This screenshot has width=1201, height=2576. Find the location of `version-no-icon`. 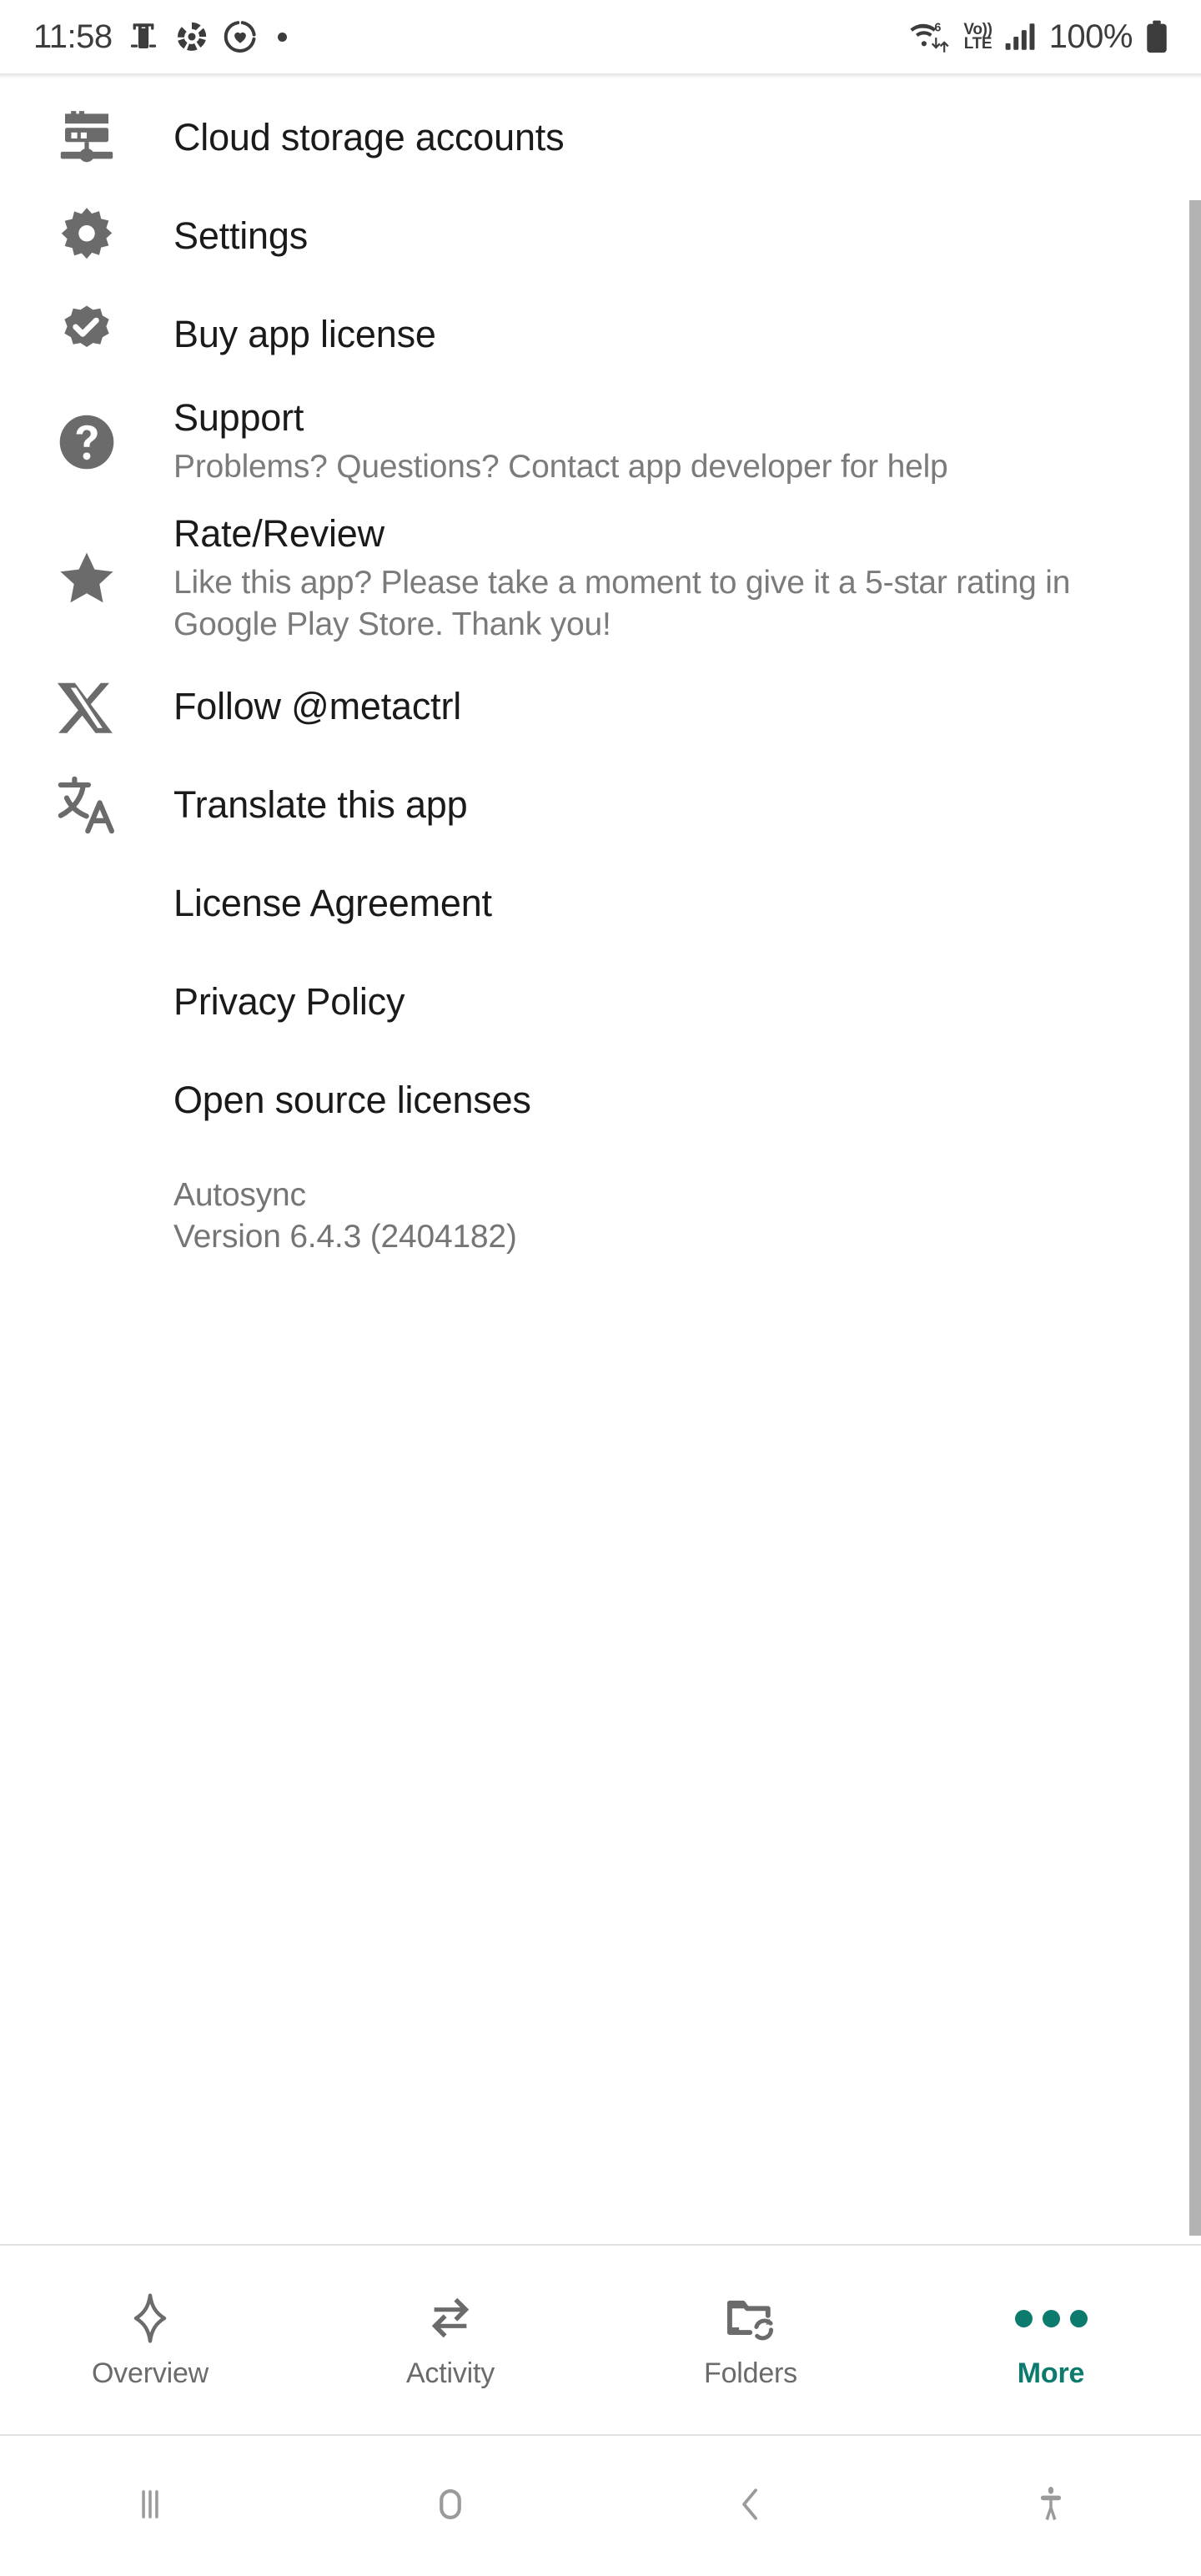

version-no-icon is located at coordinates (87, 1216).